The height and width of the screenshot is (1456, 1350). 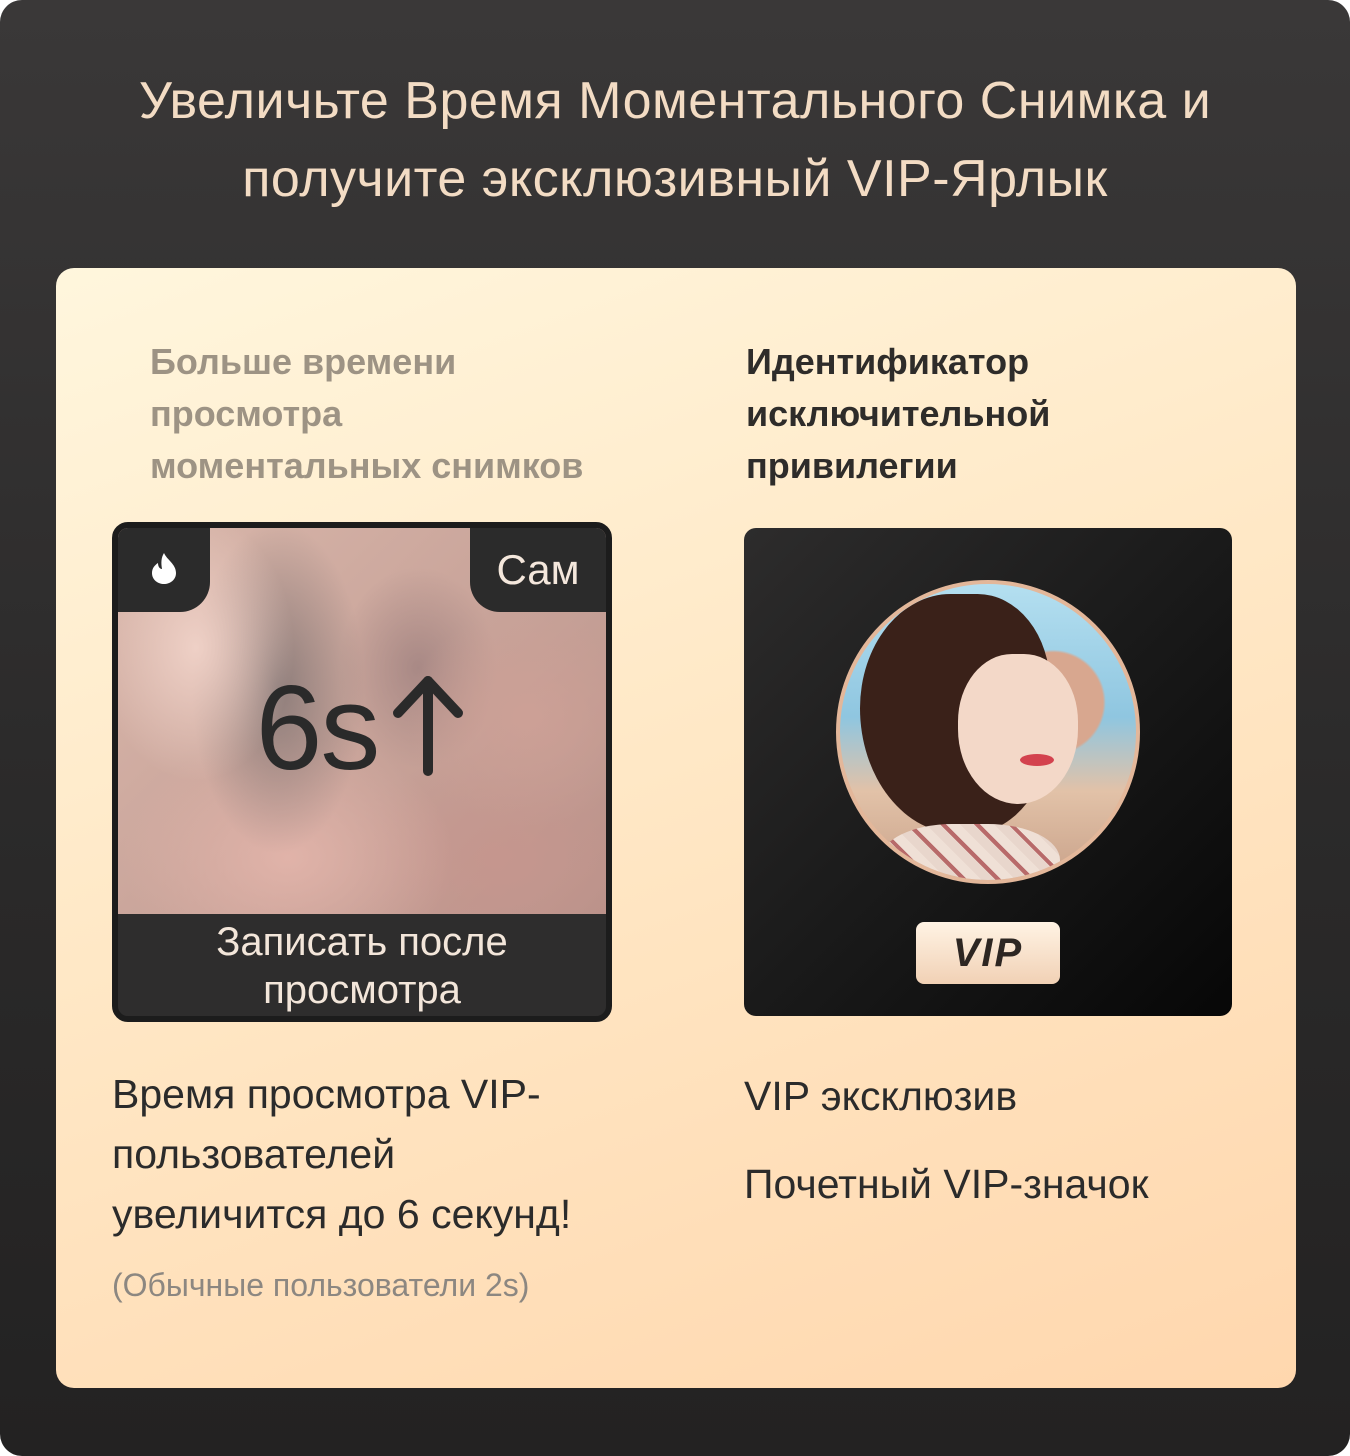 What do you see at coordinates (362, 965) in the screenshot?
I see `snapshot-caption: Записать после просмотра` at bounding box center [362, 965].